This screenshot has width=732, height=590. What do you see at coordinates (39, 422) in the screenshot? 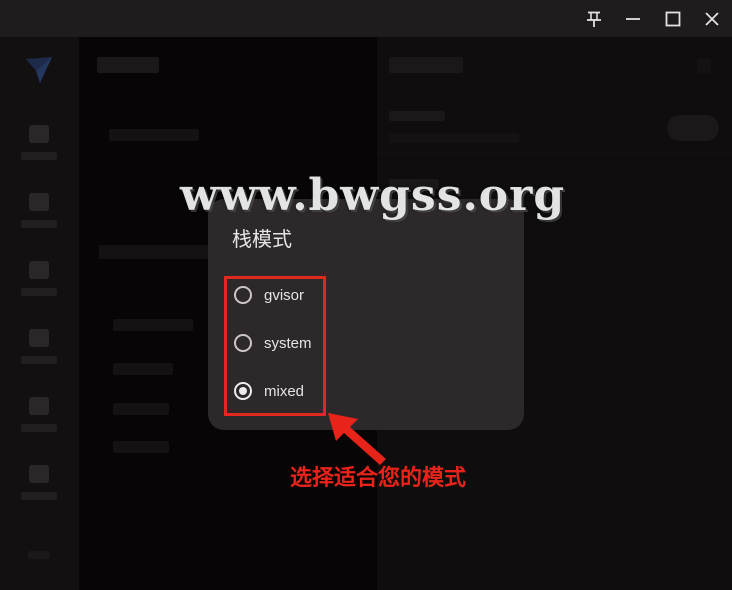
I see `nav-item-connections` at bounding box center [39, 422].